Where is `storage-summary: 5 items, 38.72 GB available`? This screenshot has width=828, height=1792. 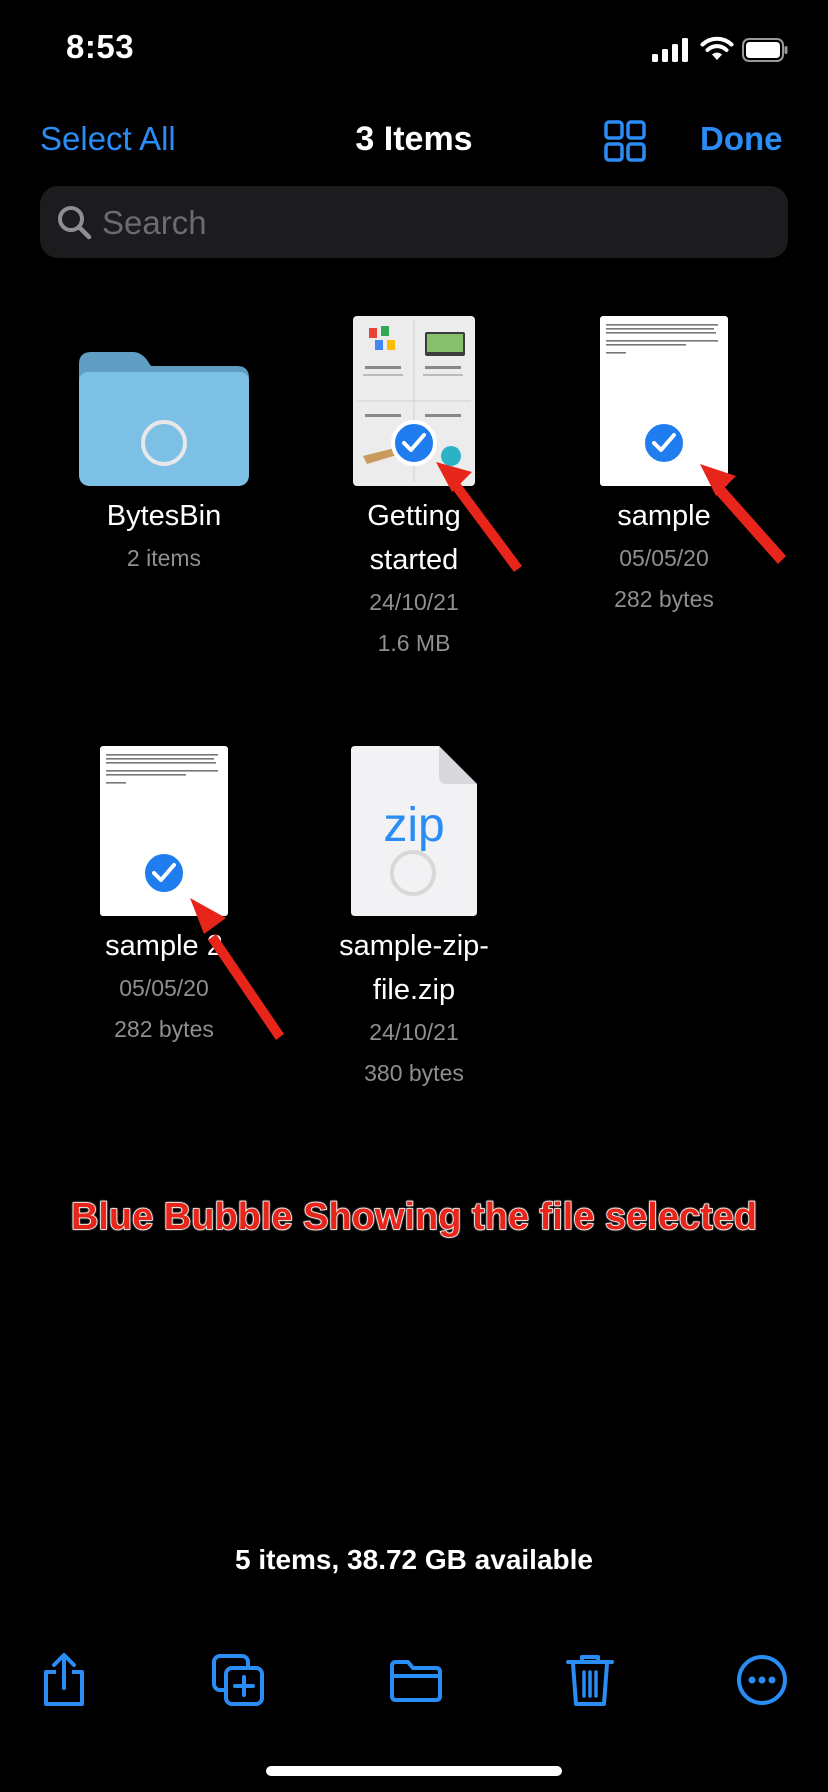
storage-summary: 5 items, 38.72 GB available is located at coordinates (414, 1559).